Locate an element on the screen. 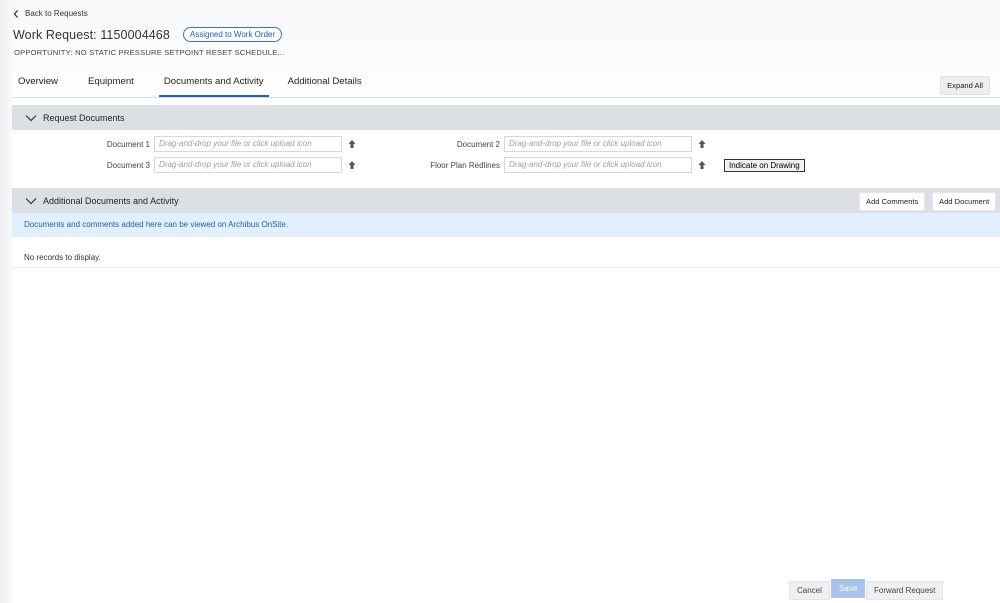 The height and width of the screenshot is (603, 1000). chevron-left-icon is located at coordinates (15, 13).